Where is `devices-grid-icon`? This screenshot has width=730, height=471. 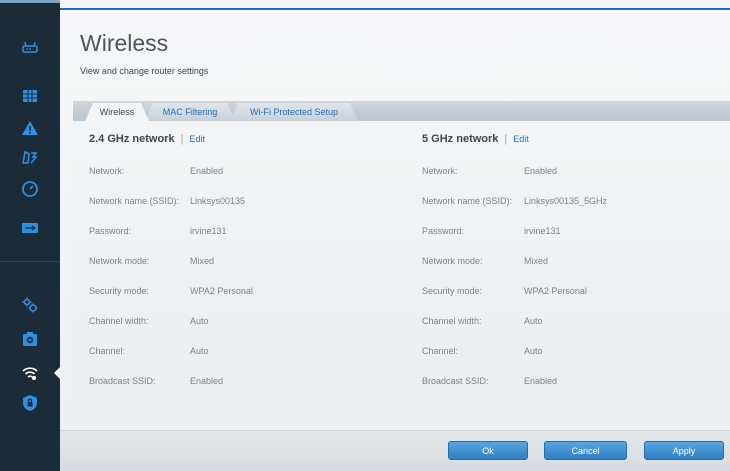 devices-grid-icon is located at coordinates (30, 96).